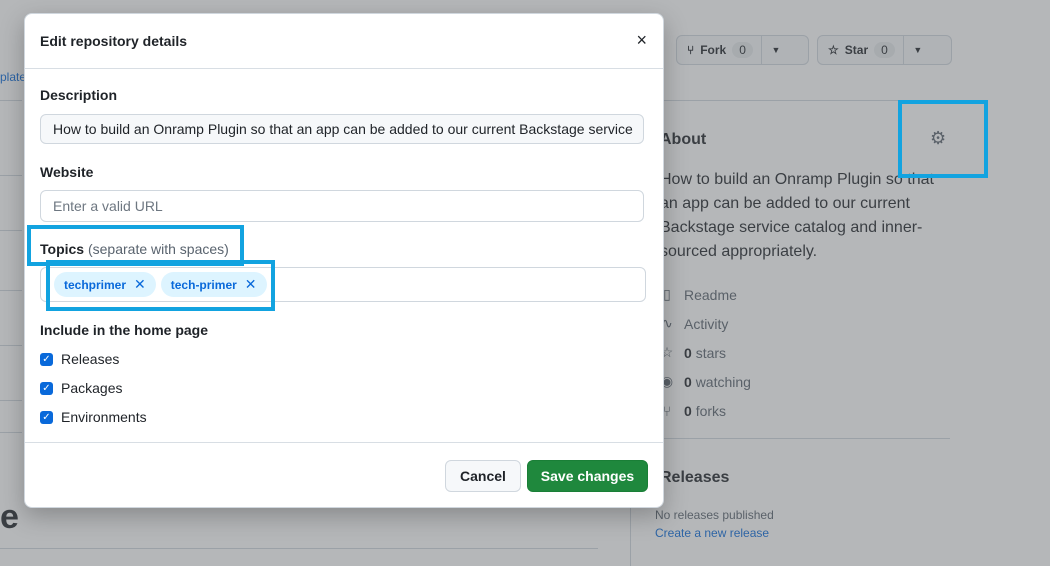  What do you see at coordinates (92, 388) in the screenshot?
I see `packages-checkbox-label: Packages` at bounding box center [92, 388].